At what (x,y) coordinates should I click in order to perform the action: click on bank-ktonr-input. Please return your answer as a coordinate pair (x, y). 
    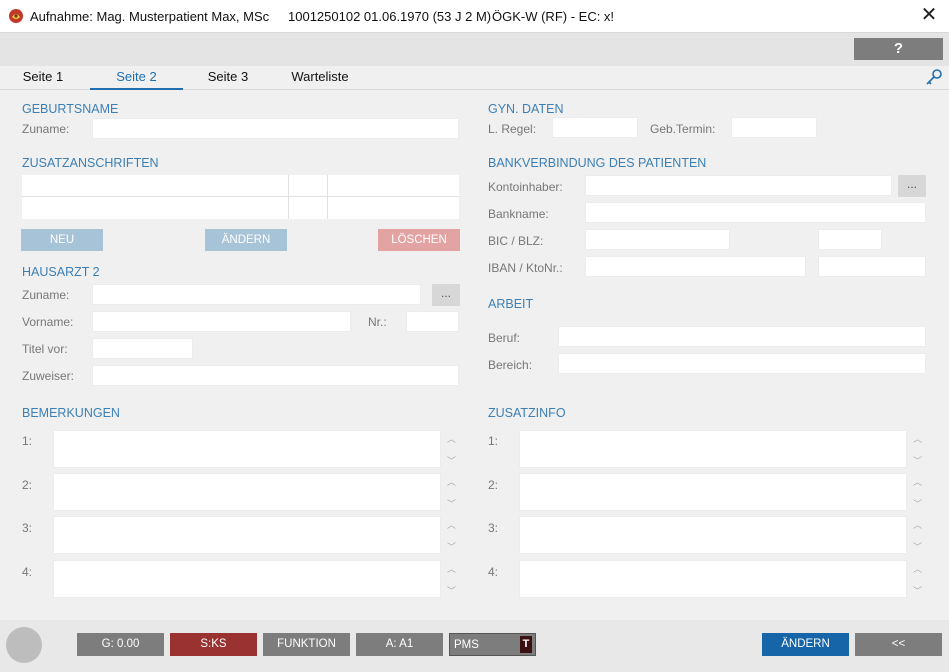
    Looking at the image, I should click on (872, 266).